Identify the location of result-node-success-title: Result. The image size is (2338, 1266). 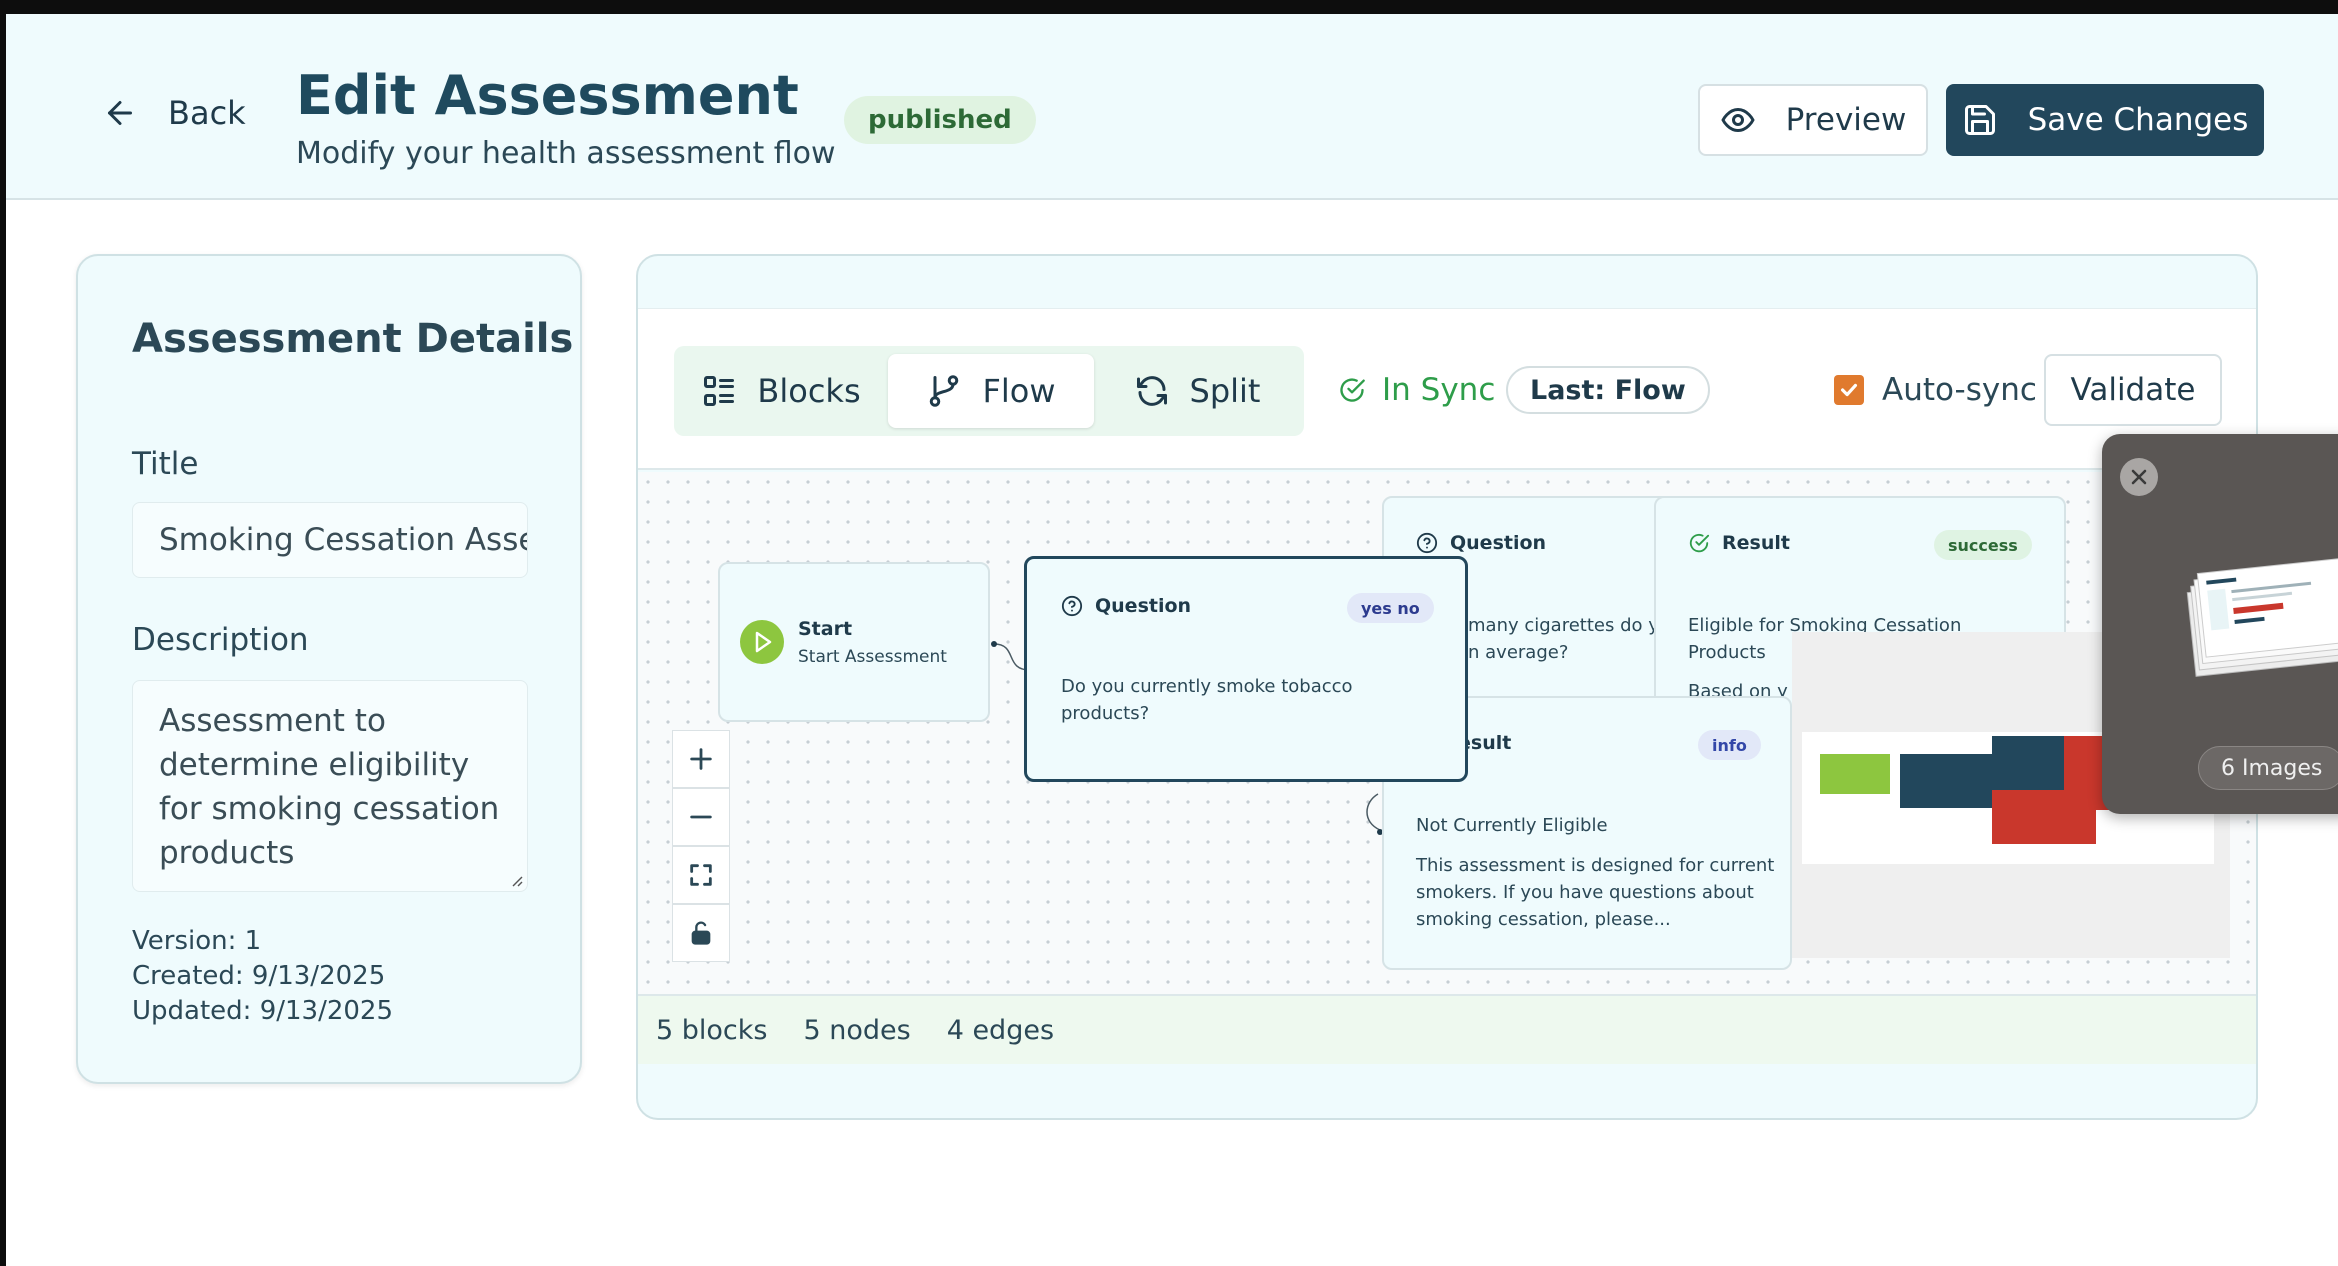
(1756, 543).